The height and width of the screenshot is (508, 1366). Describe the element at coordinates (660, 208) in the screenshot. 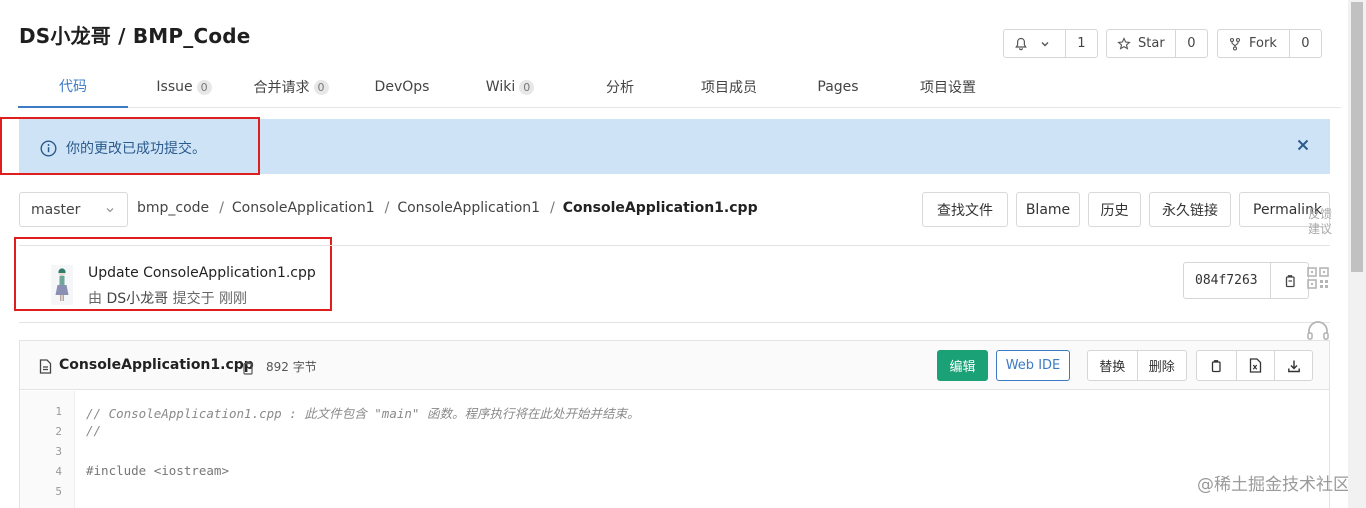

I see `breadcrumb-file: ConsoleApplication1.cpp` at that location.